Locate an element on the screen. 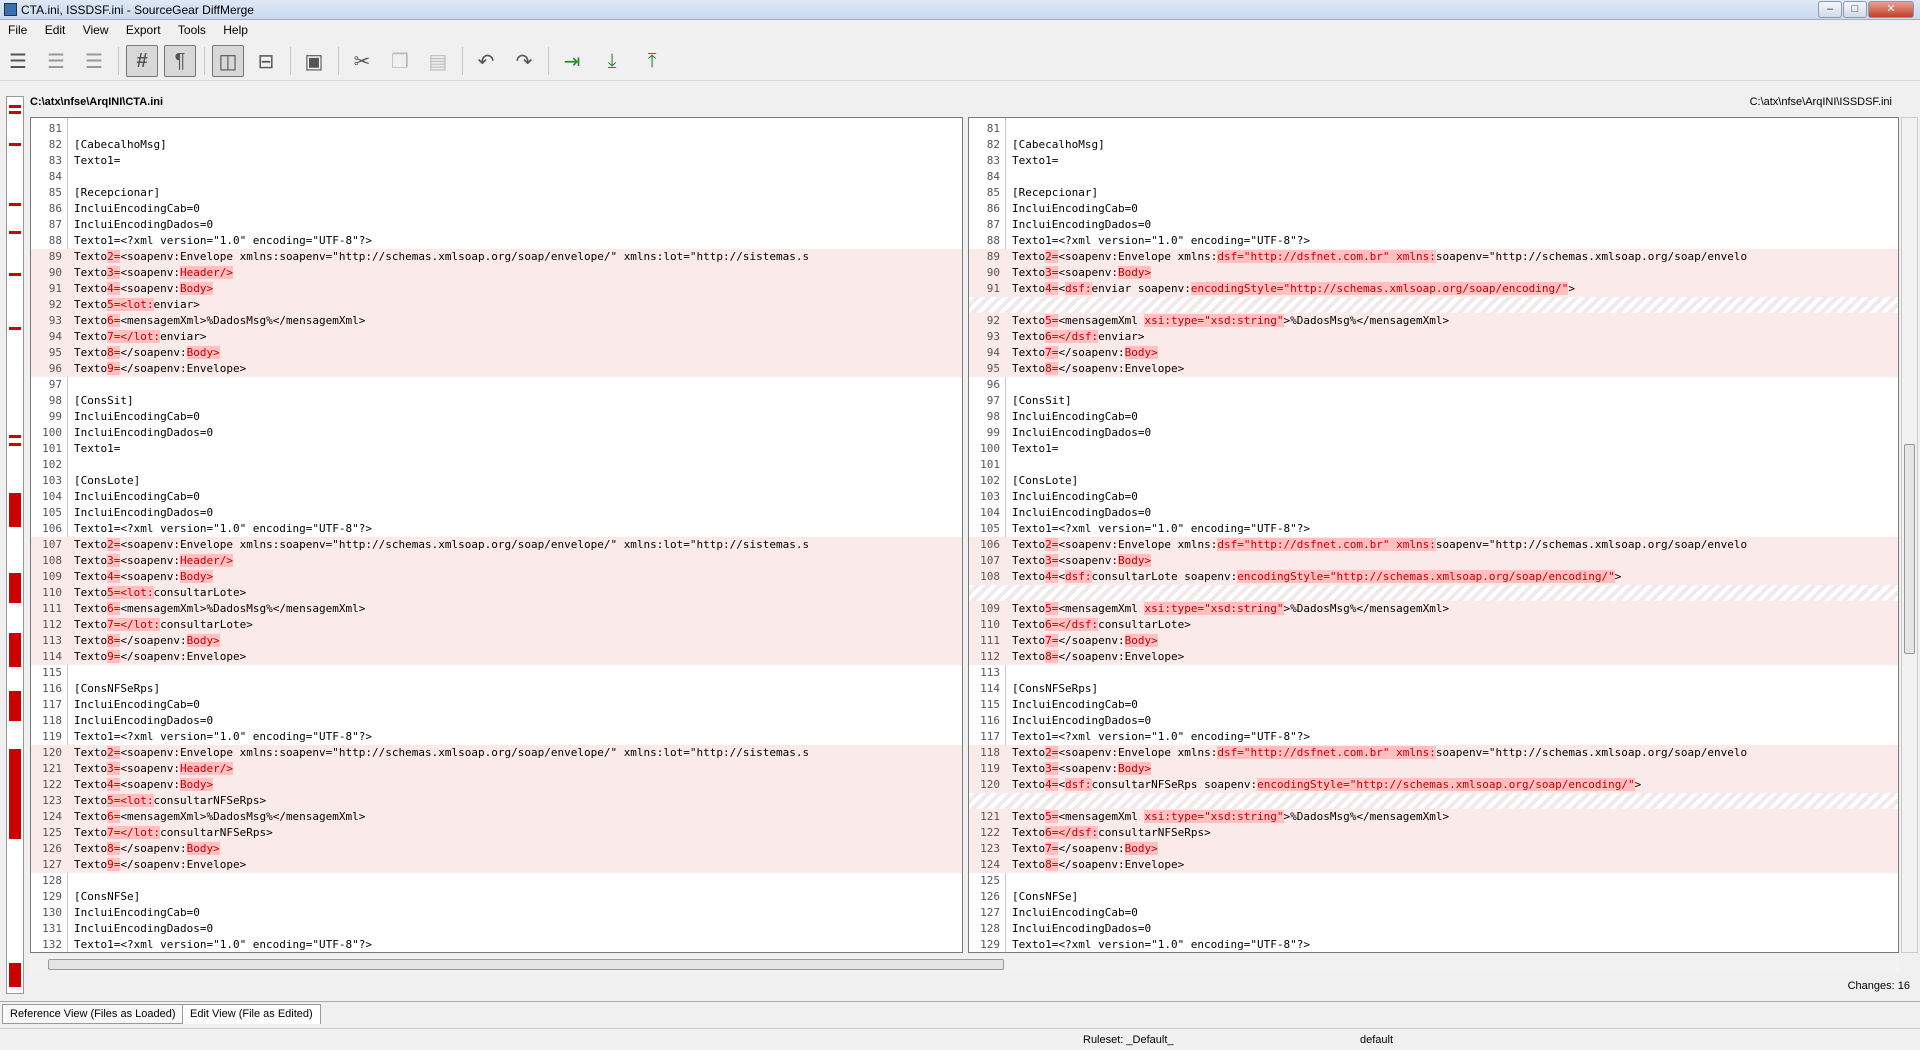 The width and height of the screenshot is (1920, 1050). side-by-side-icon: ◫ is located at coordinates (228, 61).